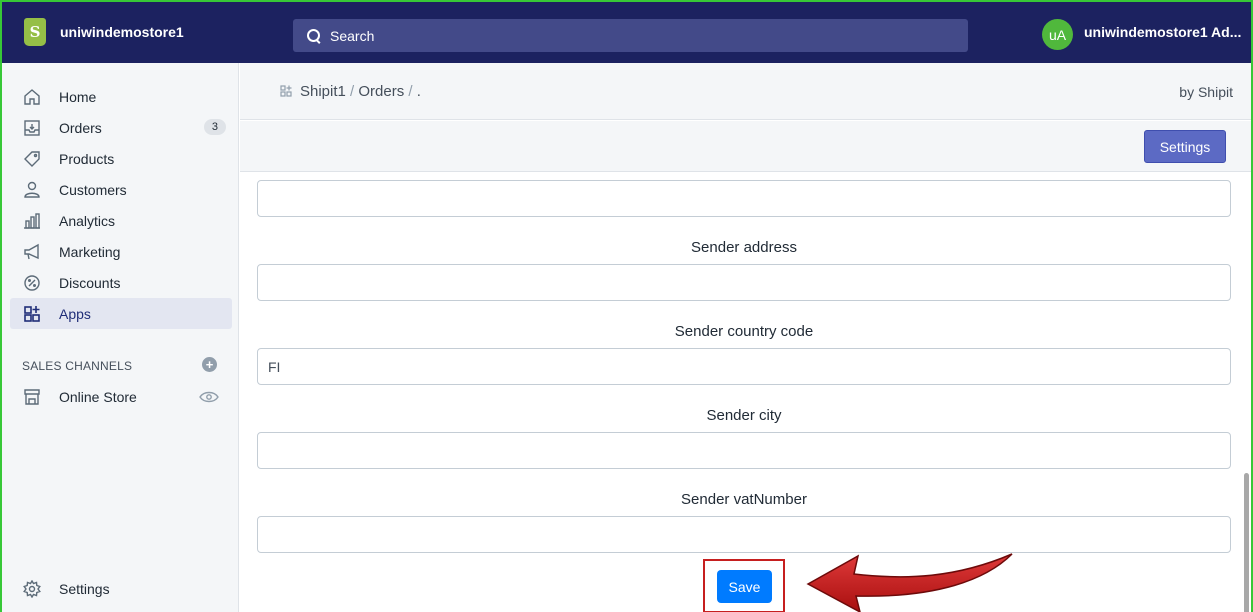 This screenshot has height=612, width=1253. What do you see at coordinates (78, 96) in the screenshot?
I see `sidebar-item-label: Home` at bounding box center [78, 96].